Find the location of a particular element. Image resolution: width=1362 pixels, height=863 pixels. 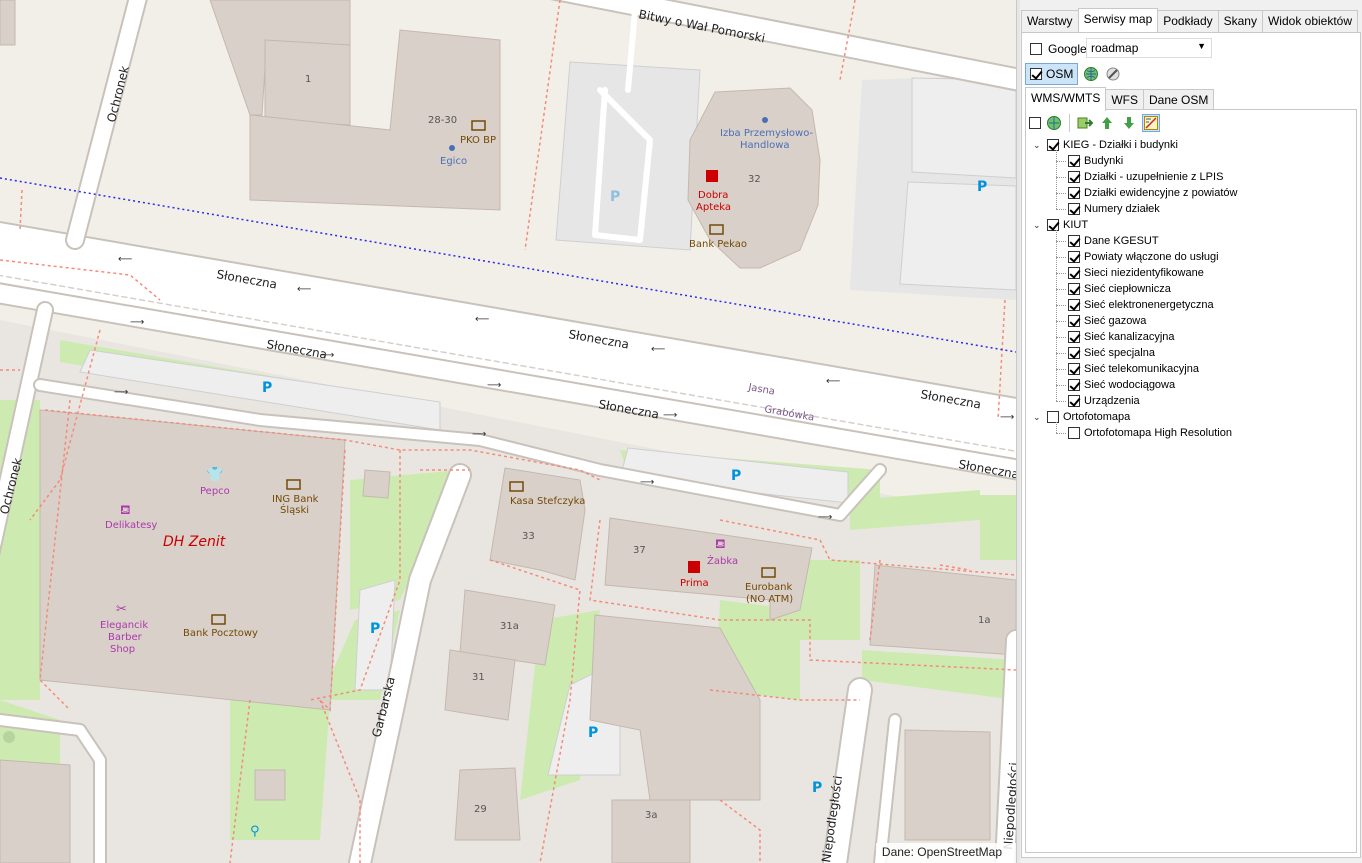

poi-label-pekao: Bank Pekao is located at coordinates (718, 244).